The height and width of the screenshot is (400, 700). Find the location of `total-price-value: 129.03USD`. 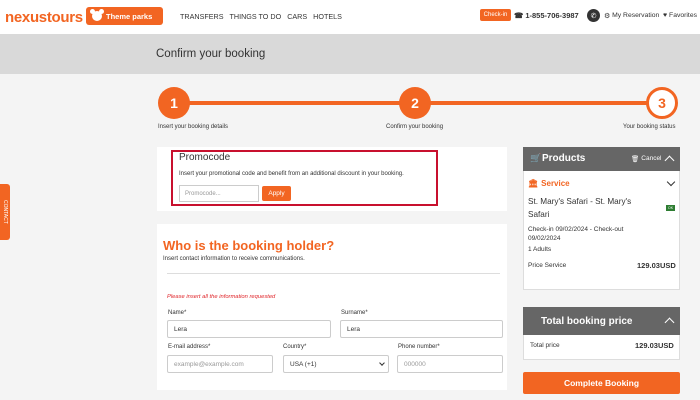

total-price-value: 129.03USD is located at coordinates (654, 345).